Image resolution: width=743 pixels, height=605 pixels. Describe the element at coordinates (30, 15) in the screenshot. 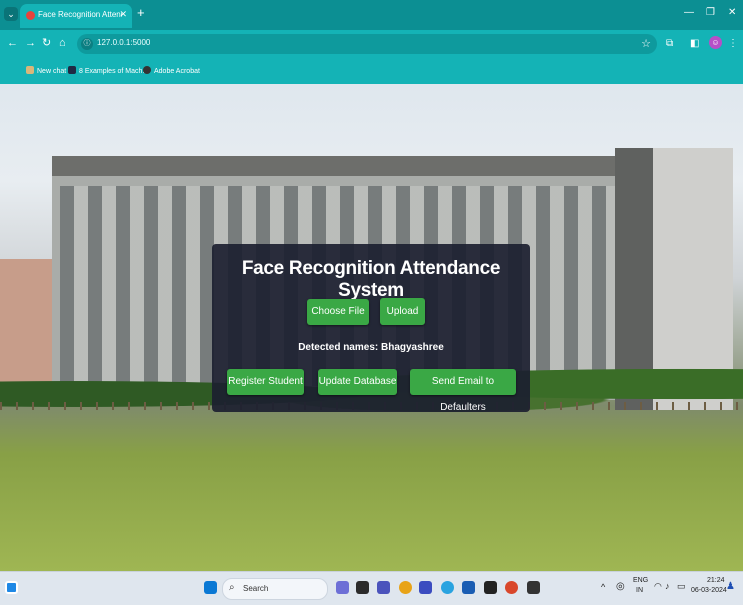

I see `tab-favicon-icon` at that location.